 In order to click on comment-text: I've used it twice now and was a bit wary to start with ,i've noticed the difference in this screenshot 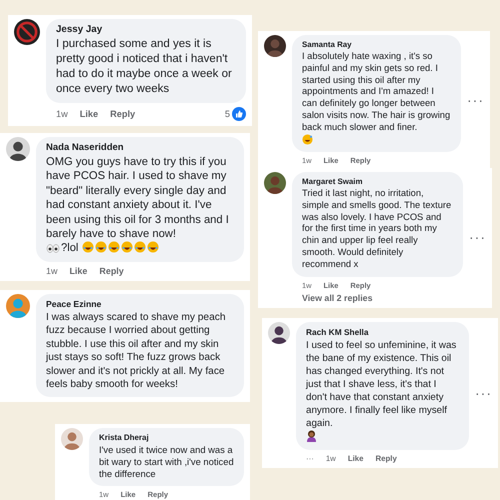, I will do `click(166, 462)`.